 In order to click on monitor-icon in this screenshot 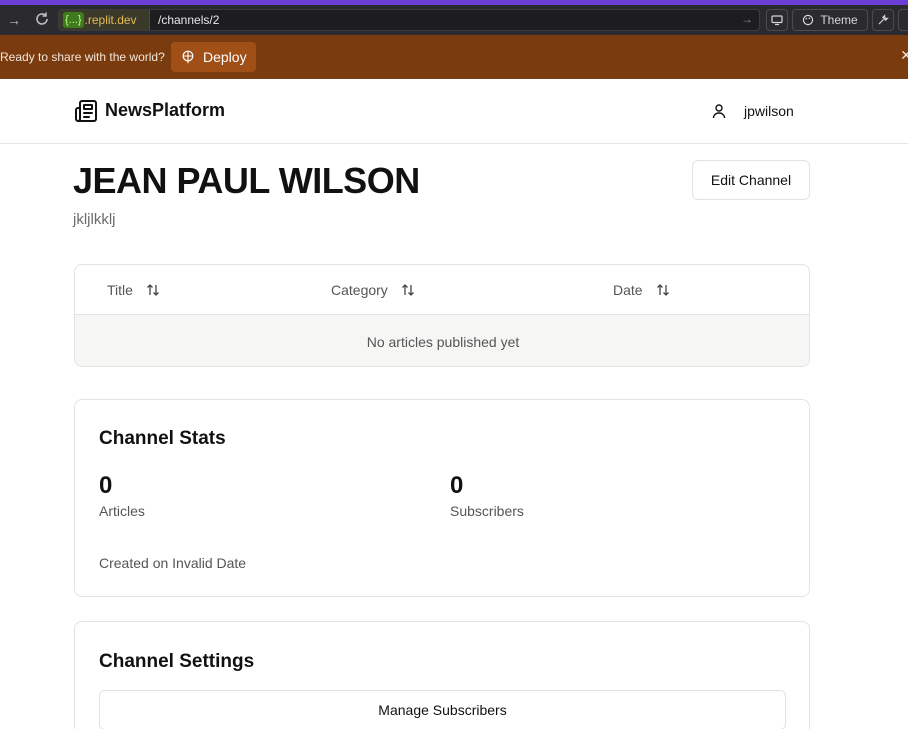, I will do `click(777, 20)`.